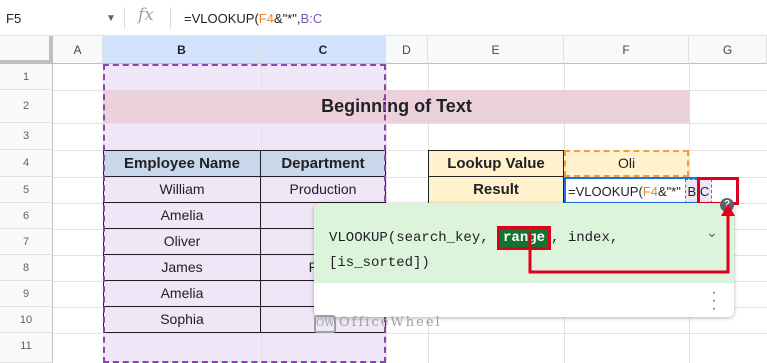 The height and width of the screenshot is (363, 767). Describe the element at coordinates (26, 136) in the screenshot. I see `row-header-3: 3` at that location.